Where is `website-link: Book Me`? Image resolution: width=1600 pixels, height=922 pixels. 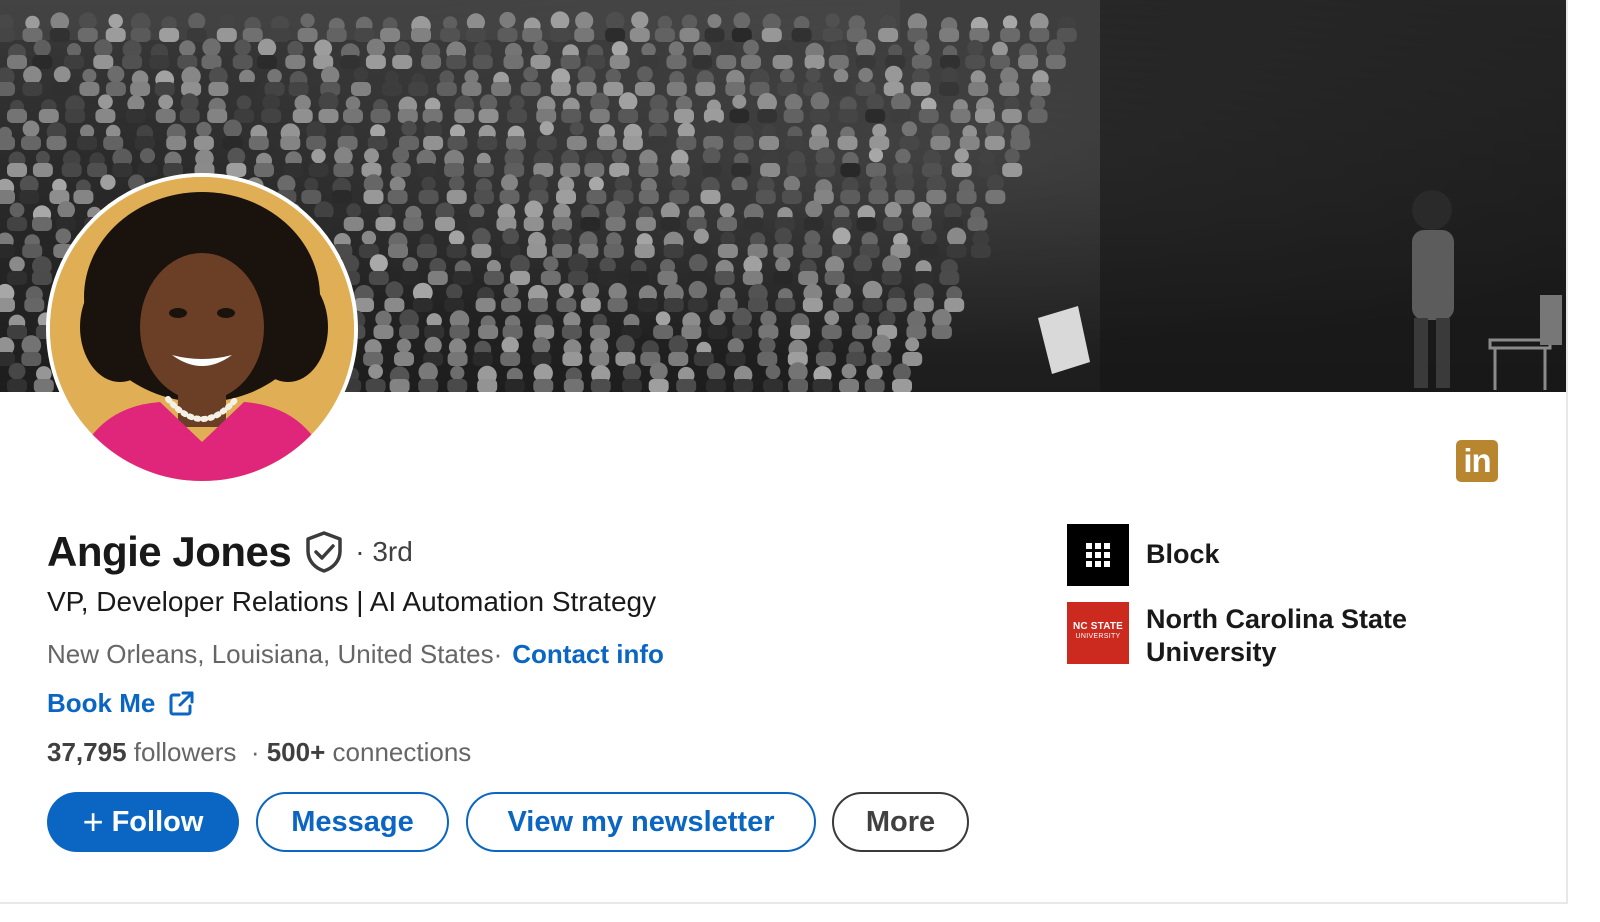
website-link: Book Me is located at coordinates (121, 703).